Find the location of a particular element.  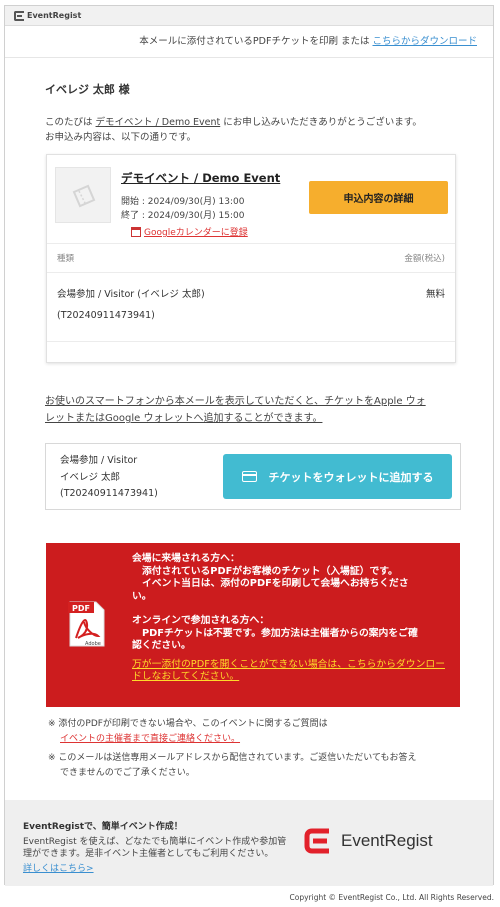

notice-line-5: 認ください。 is located at coordinates (161, 645).